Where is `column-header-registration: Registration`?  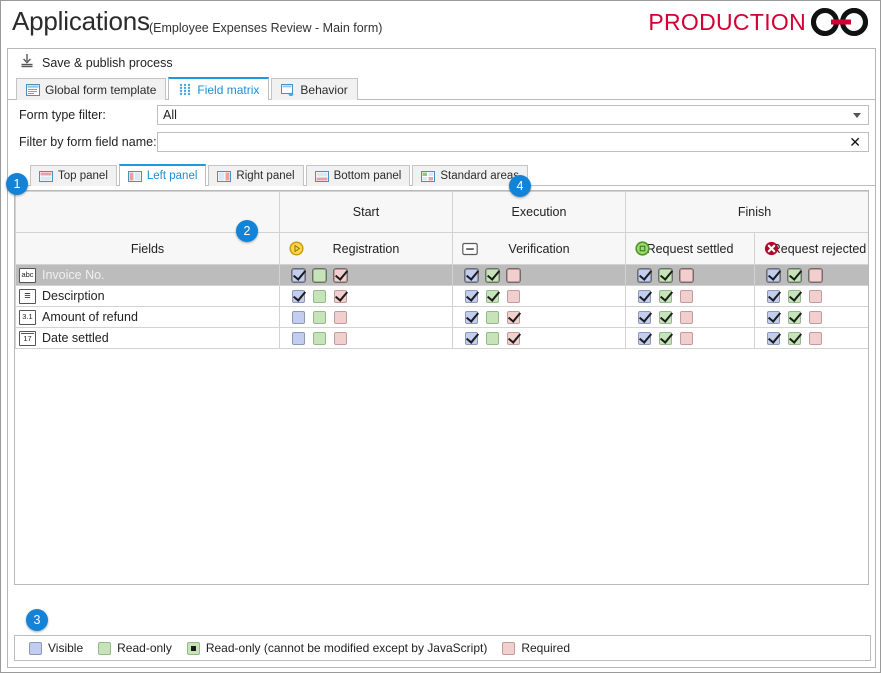
column-header-registration: Registration is located at coordinates (366, 248).